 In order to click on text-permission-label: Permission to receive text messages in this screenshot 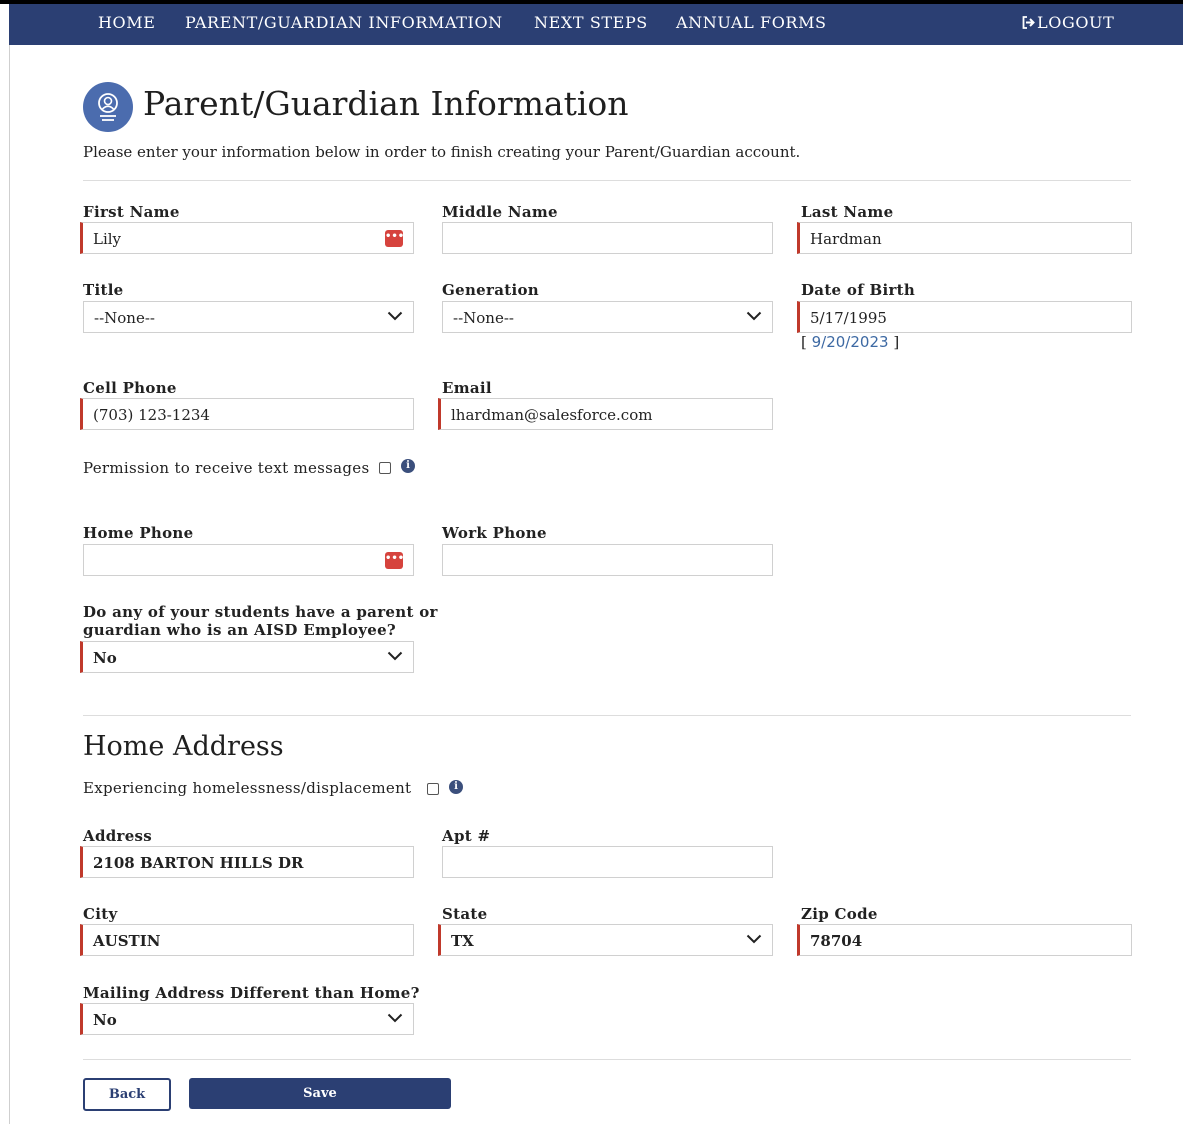, I will do `click(226, 468)`.